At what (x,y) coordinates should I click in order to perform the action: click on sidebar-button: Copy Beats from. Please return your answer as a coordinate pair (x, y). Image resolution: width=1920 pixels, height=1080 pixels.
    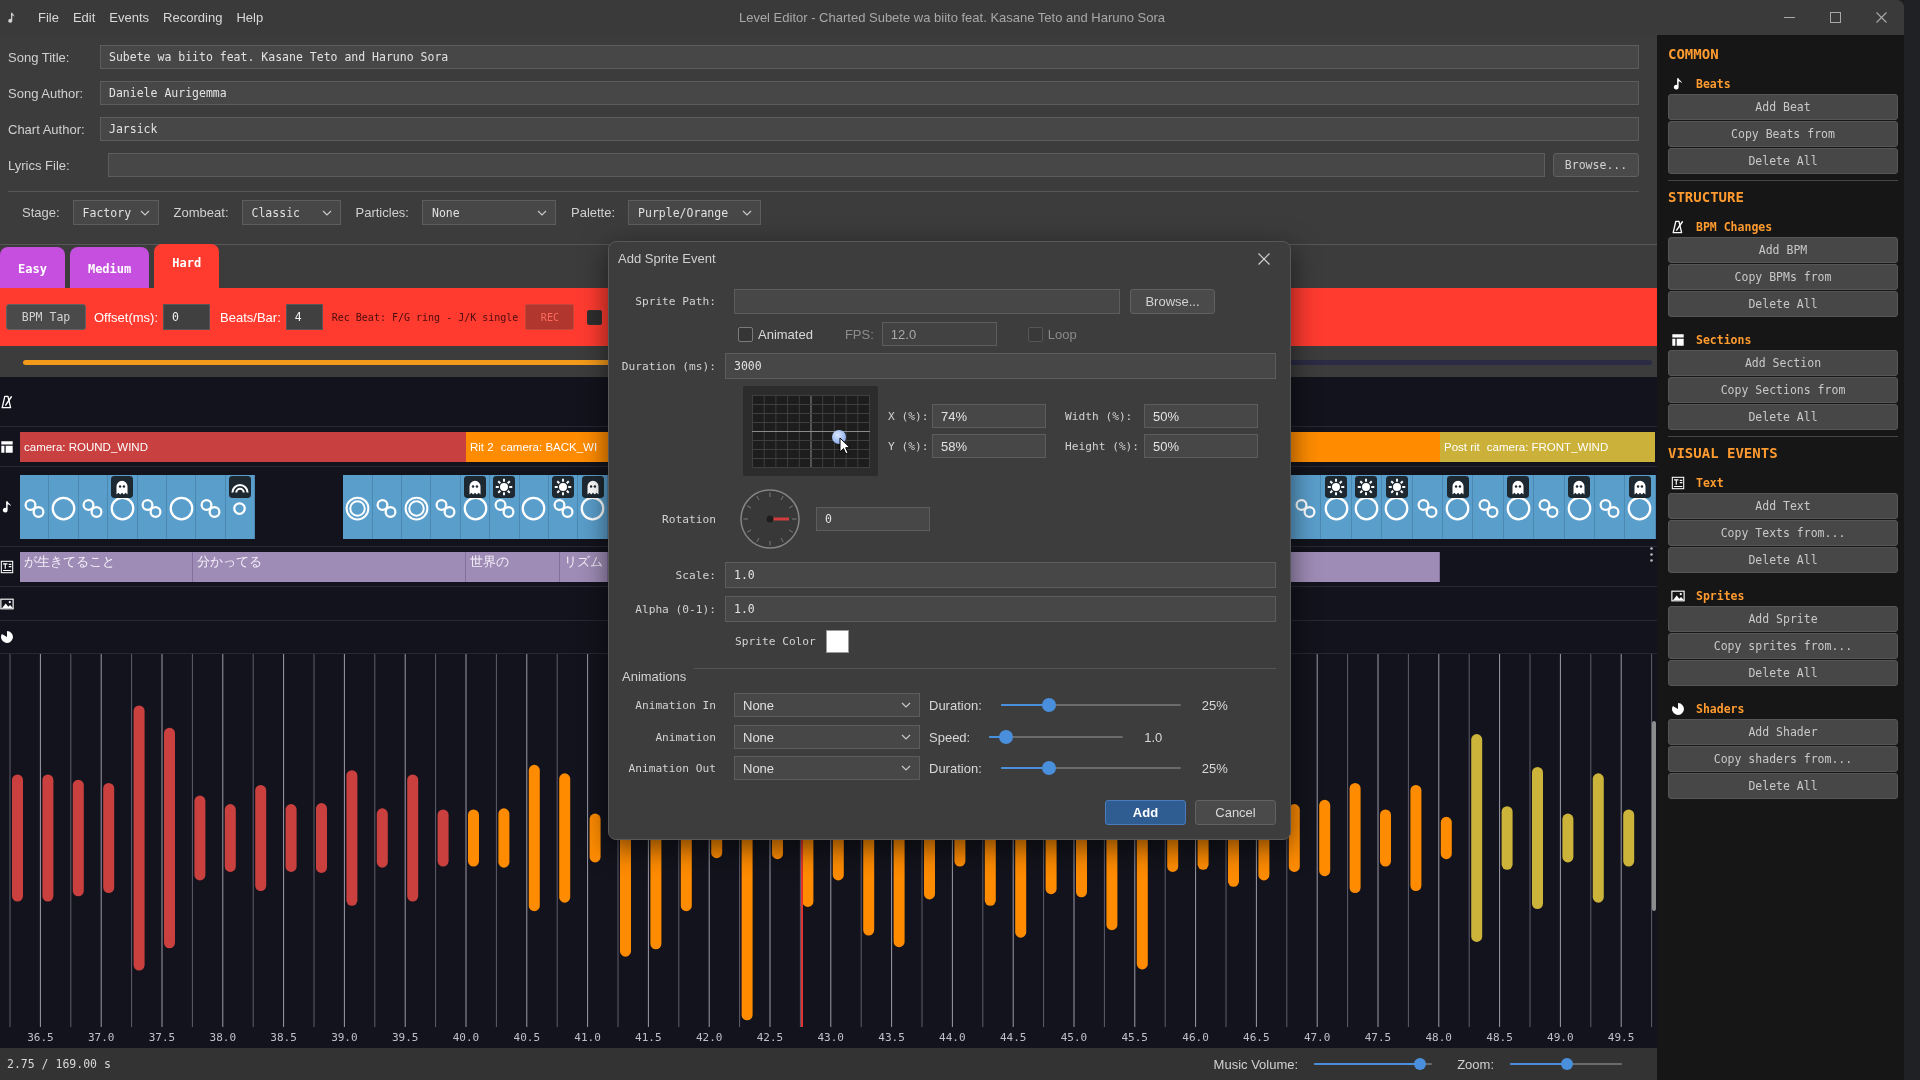
    Looking at the image, I should click on (1783, 134).